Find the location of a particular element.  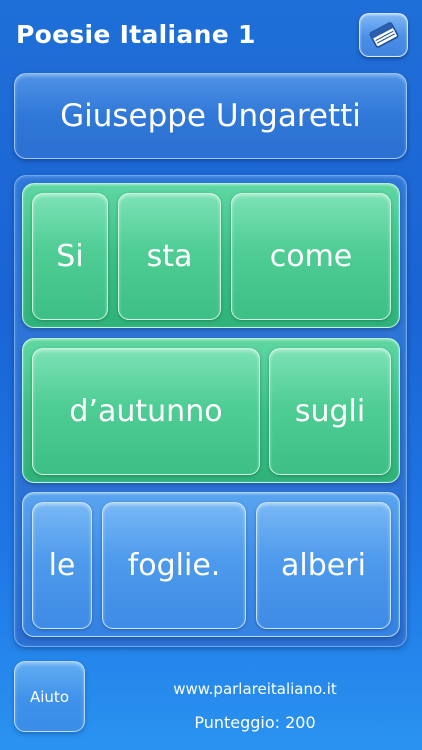

website-link: www.parlareitaliano.it is located at coordinates (255, 689).